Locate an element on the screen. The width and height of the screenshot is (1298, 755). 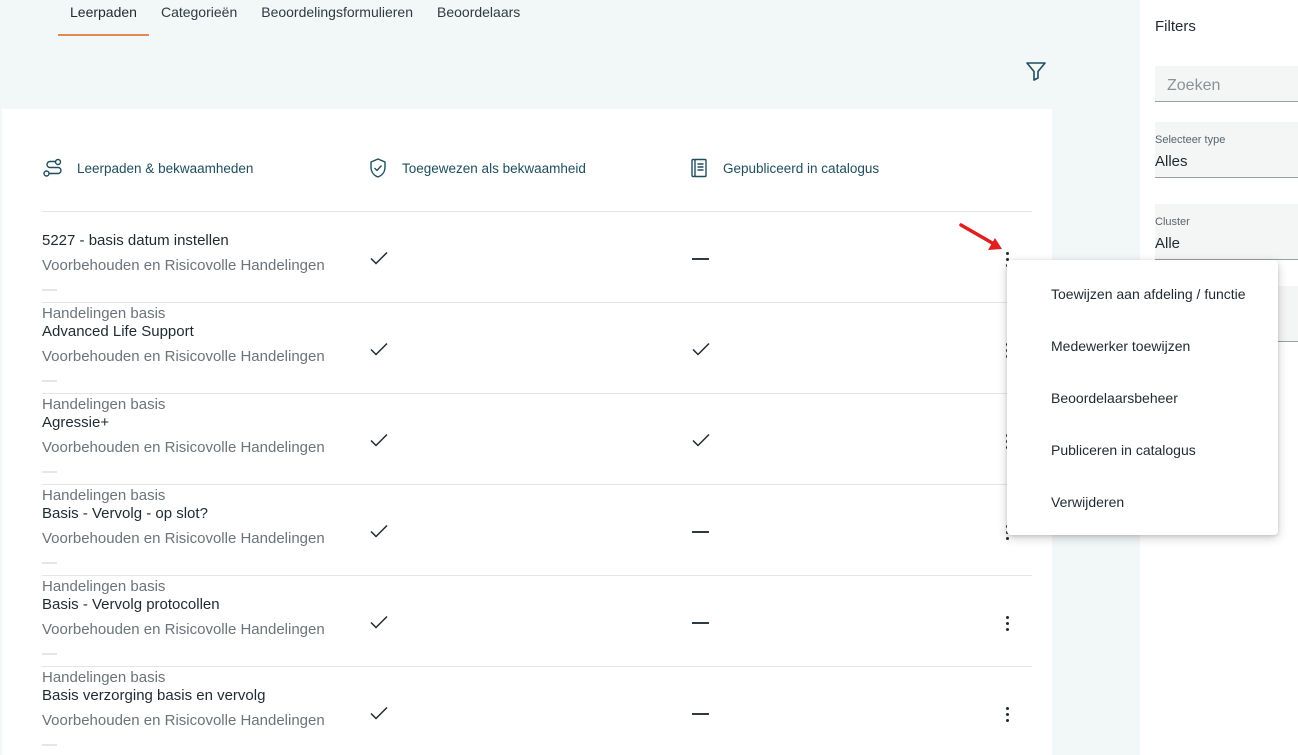
tab-leerpaden: Leerpaden is located at coordinates (103, 18).